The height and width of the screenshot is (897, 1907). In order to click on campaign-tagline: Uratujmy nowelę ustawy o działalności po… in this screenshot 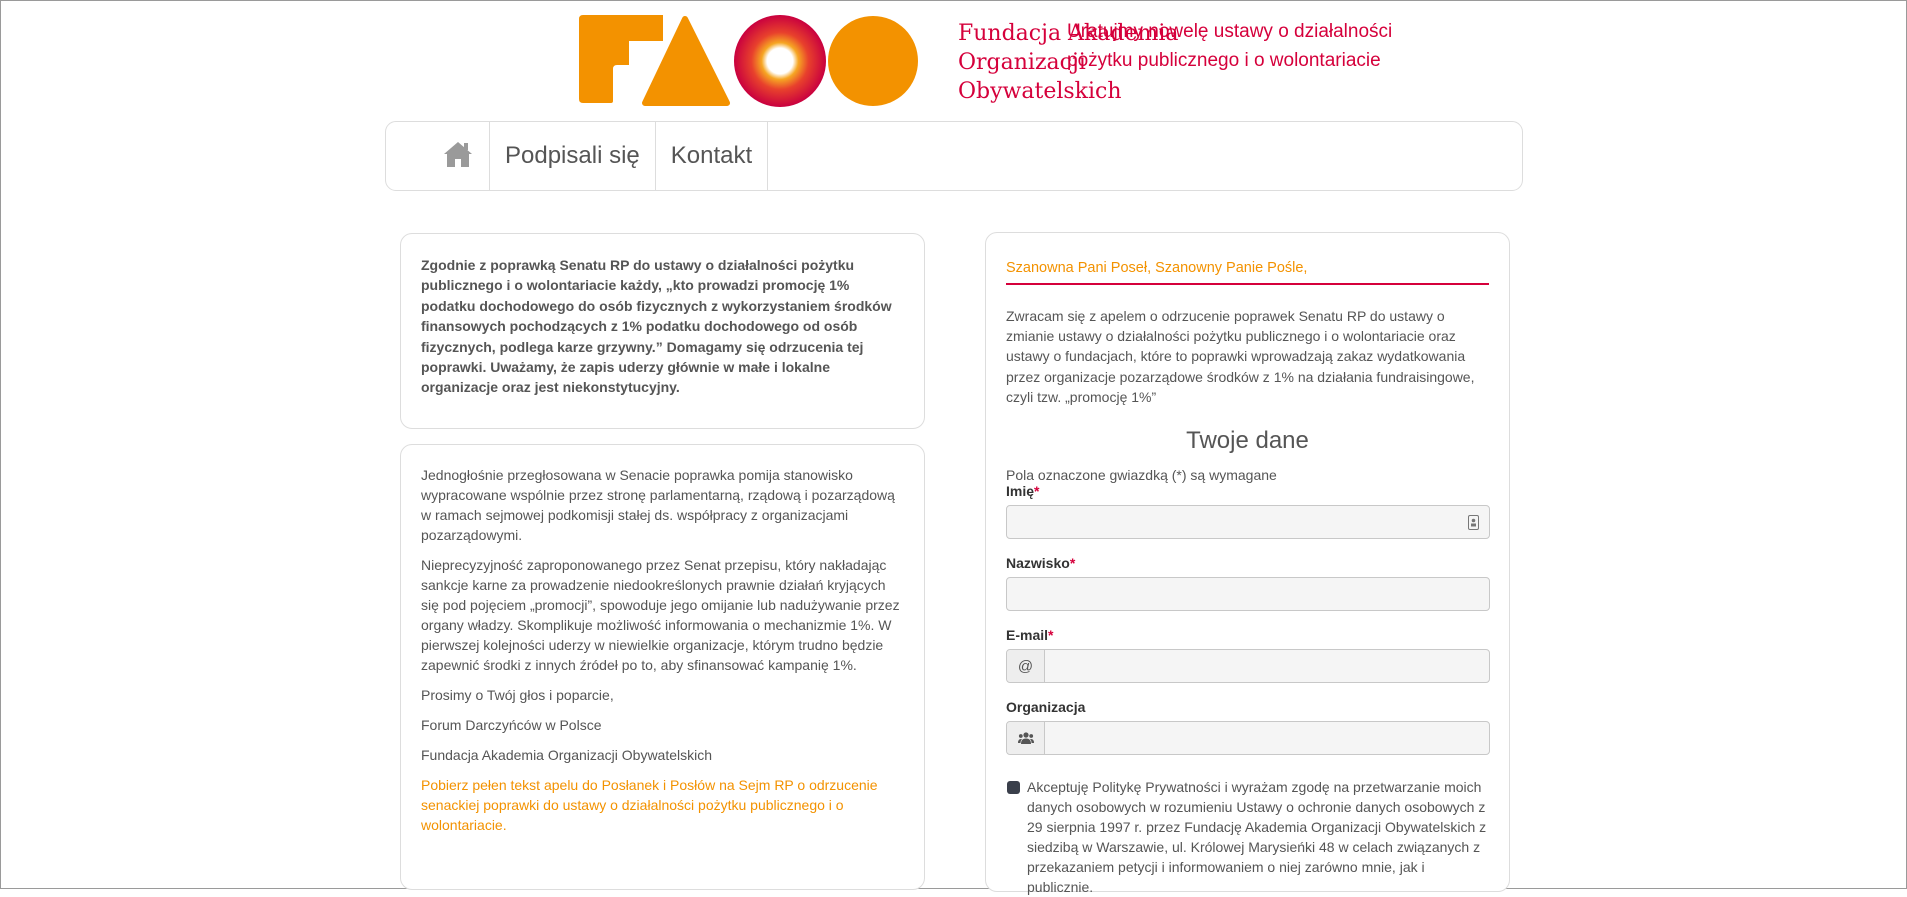, I will do `click(1230, 46)`.